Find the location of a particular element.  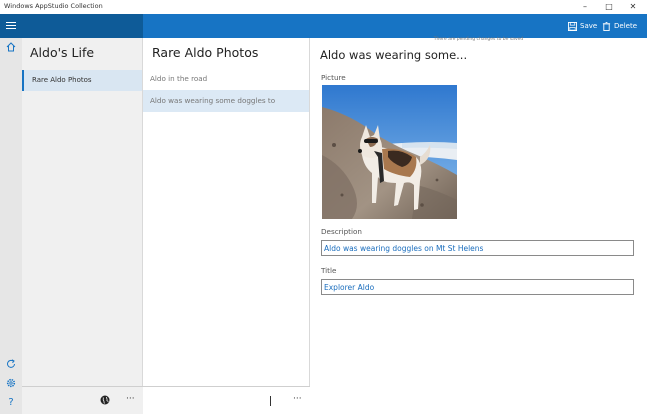

window-titlebar: Windows AppStudio Collection – □ ✕ is located at coordinates (323, 7).